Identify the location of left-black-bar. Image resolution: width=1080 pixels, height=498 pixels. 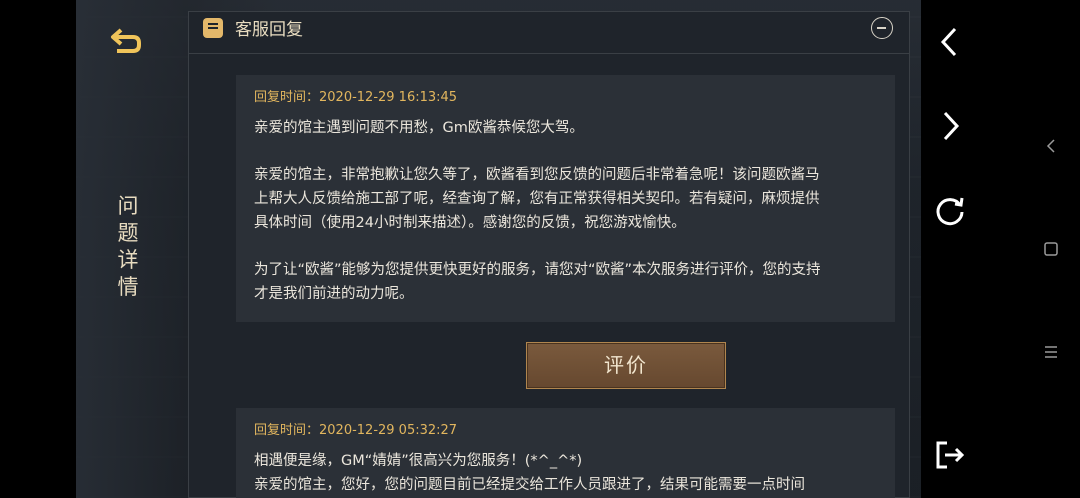
(38, 249).